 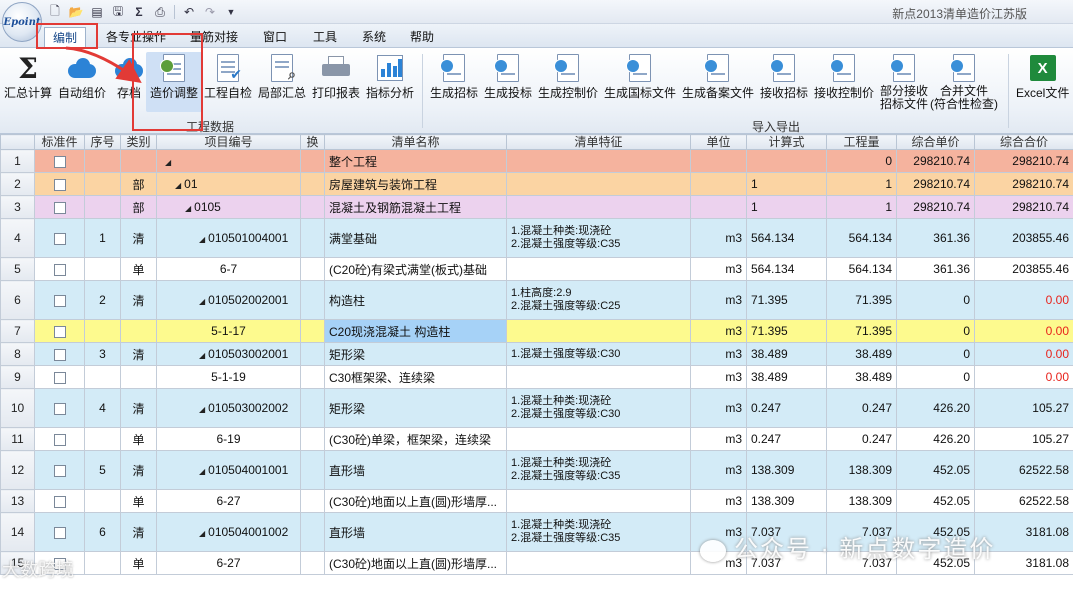 I want to click on tab-window: 窗口, so click(x=275, y=37).